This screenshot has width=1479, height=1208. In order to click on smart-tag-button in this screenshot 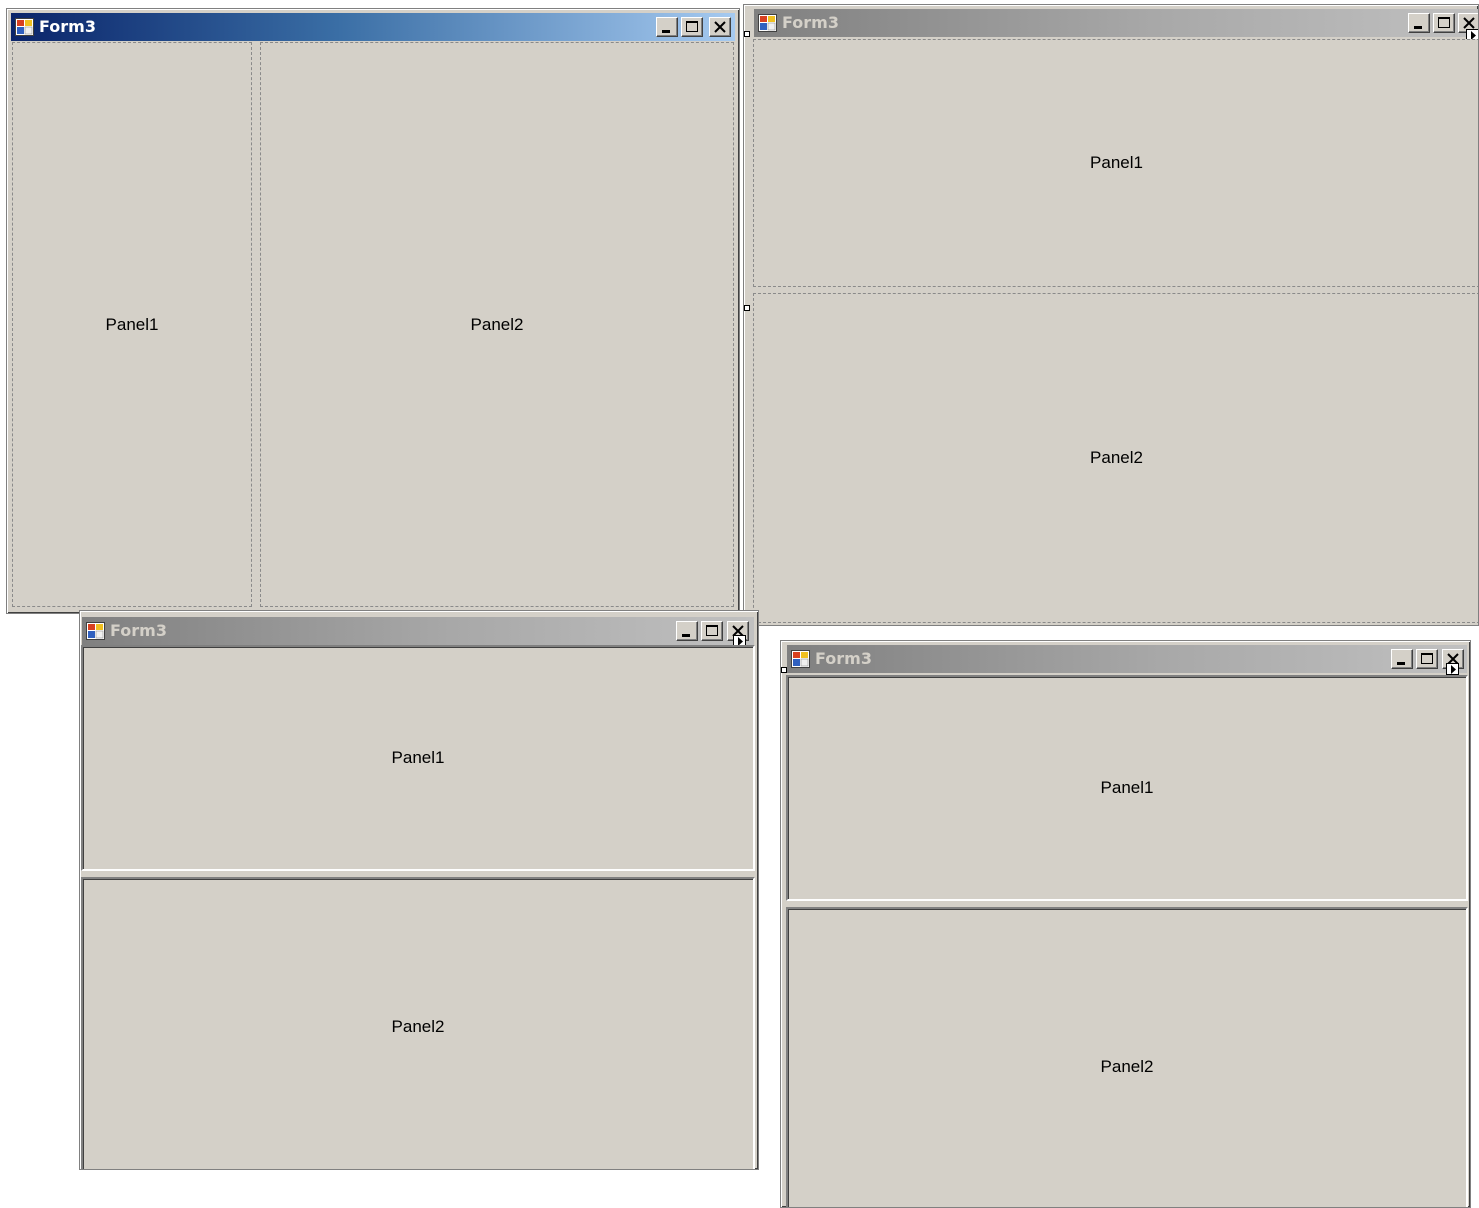, I will do `click(1452, 669)`.